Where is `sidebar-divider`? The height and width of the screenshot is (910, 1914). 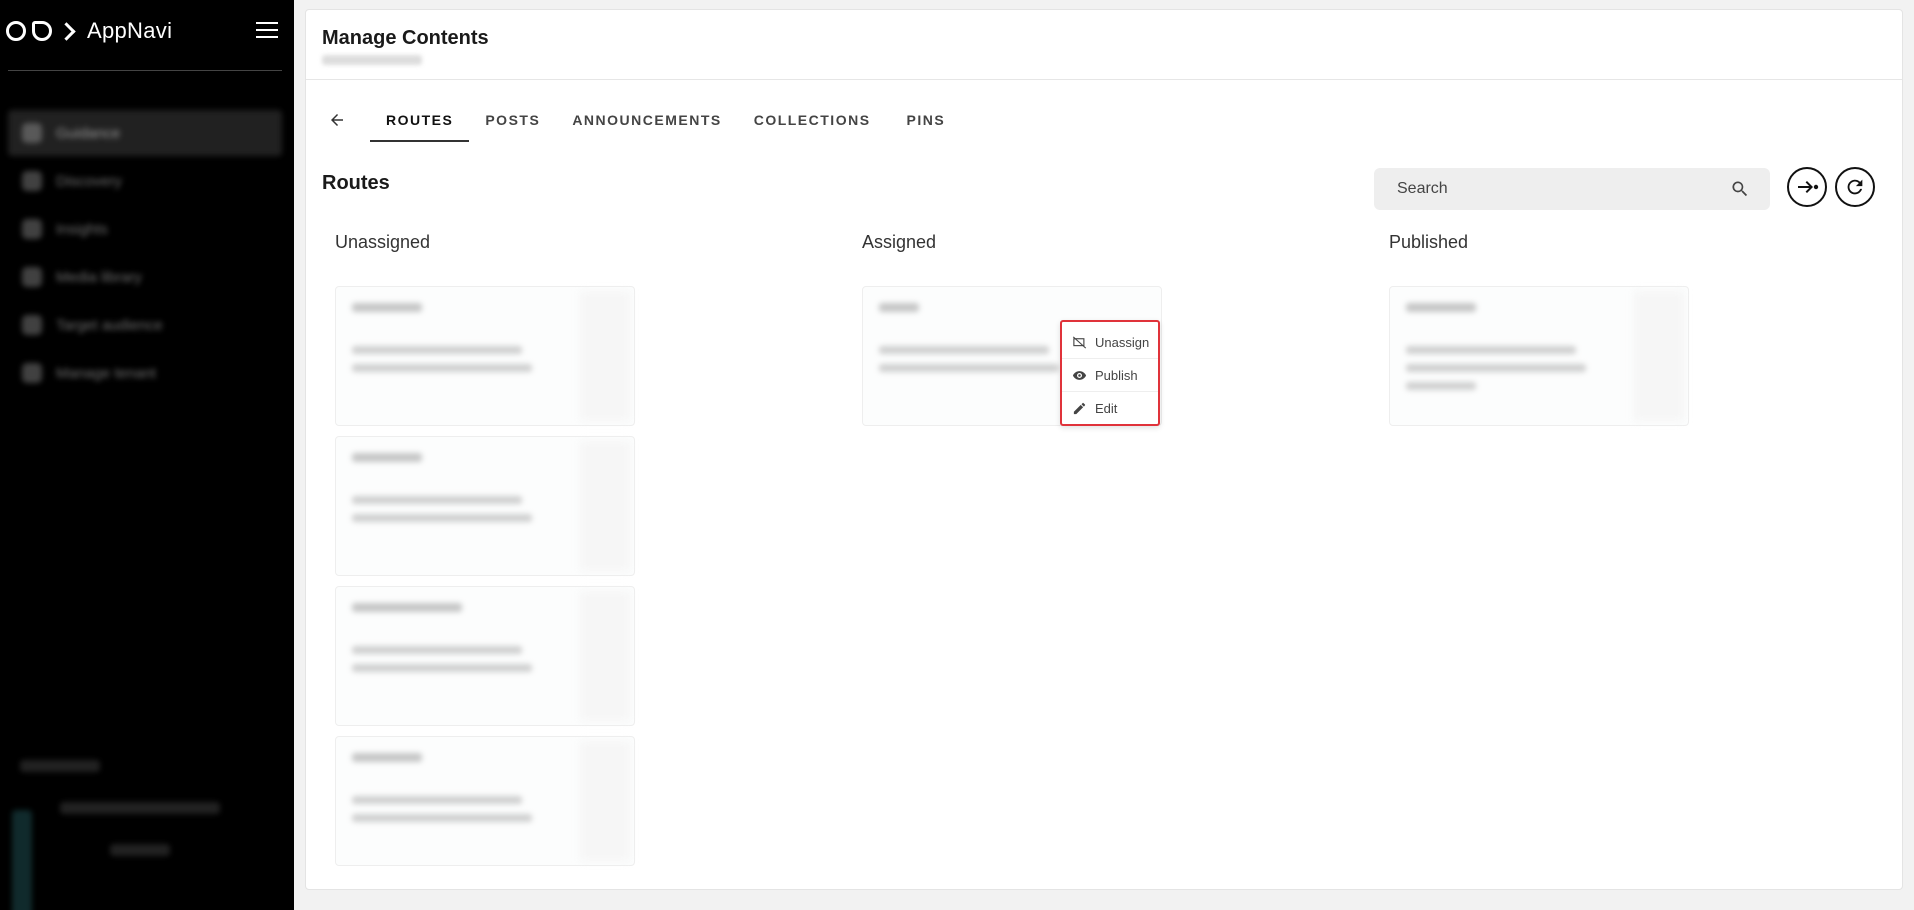
sidebar-divider is located at coordinates (145, 70).